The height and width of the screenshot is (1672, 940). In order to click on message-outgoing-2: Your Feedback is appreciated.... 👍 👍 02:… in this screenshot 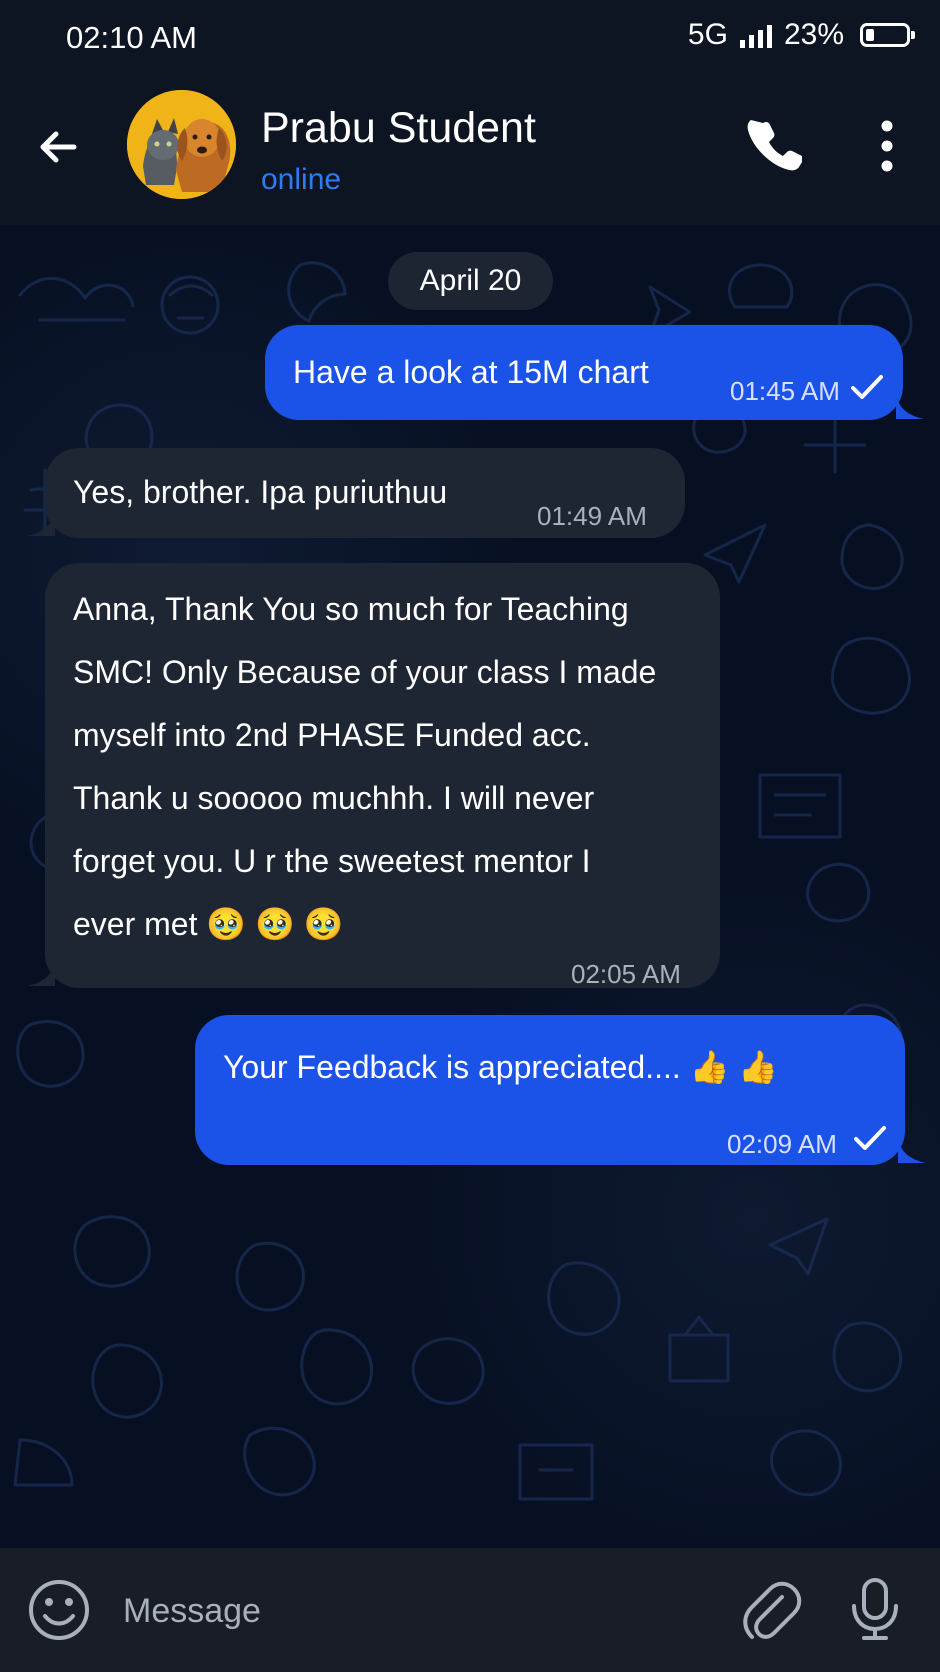, I will do `click(550, 1090)`.